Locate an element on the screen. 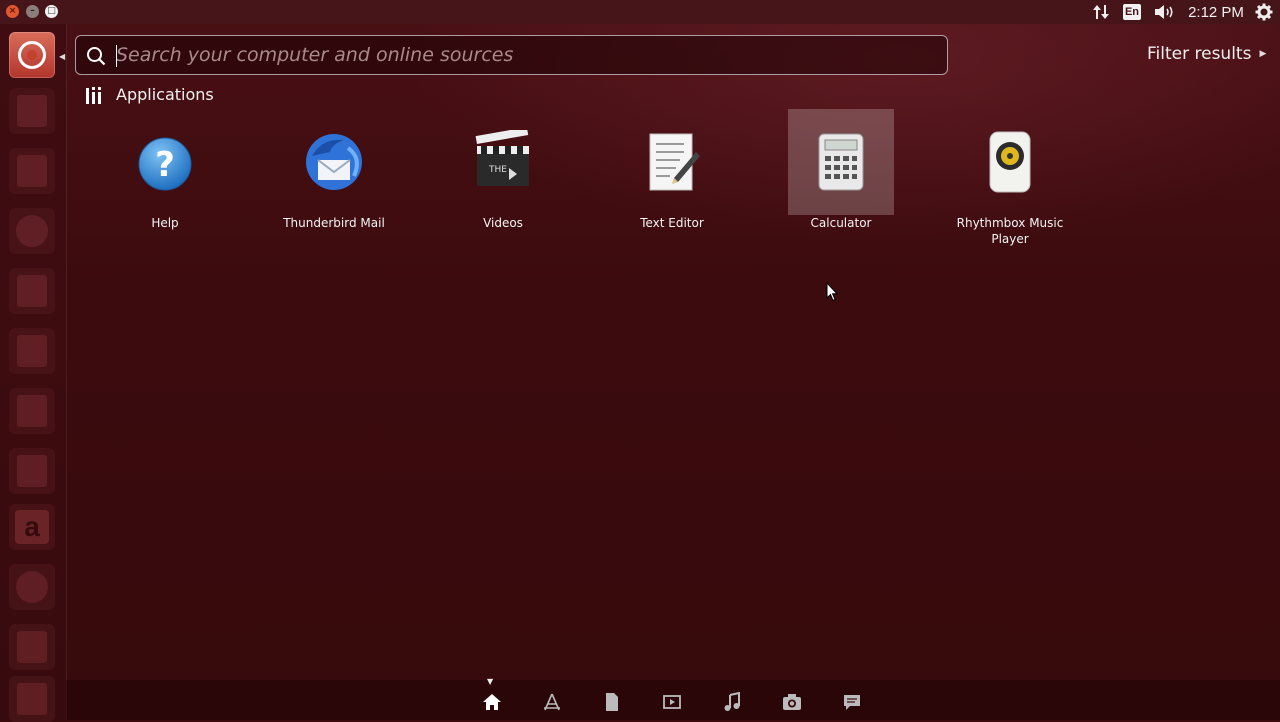 The width and height of the screenshot is (1280, 722). launcher-item-impress is located at coordinates (32, 351).